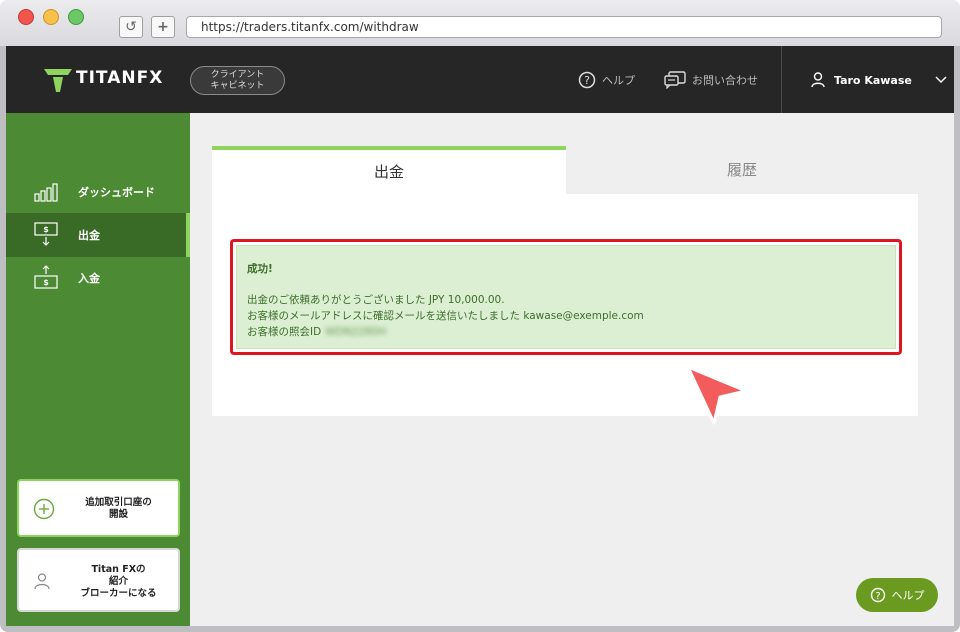  I want to click on alert-message-1: 出金のご依頼ありがとうございました JPY 10,000.00., so click(376, 300).